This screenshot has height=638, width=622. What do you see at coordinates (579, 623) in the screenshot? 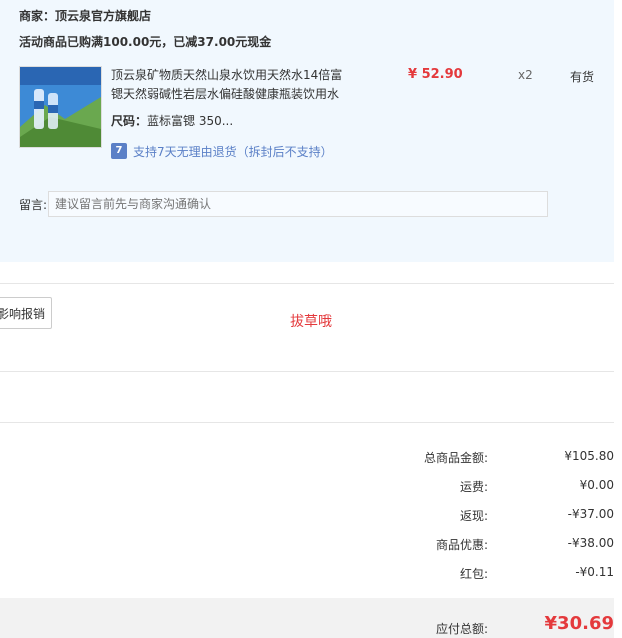
I see `total-value: ¥30.69` at bounding box center [579, 623].